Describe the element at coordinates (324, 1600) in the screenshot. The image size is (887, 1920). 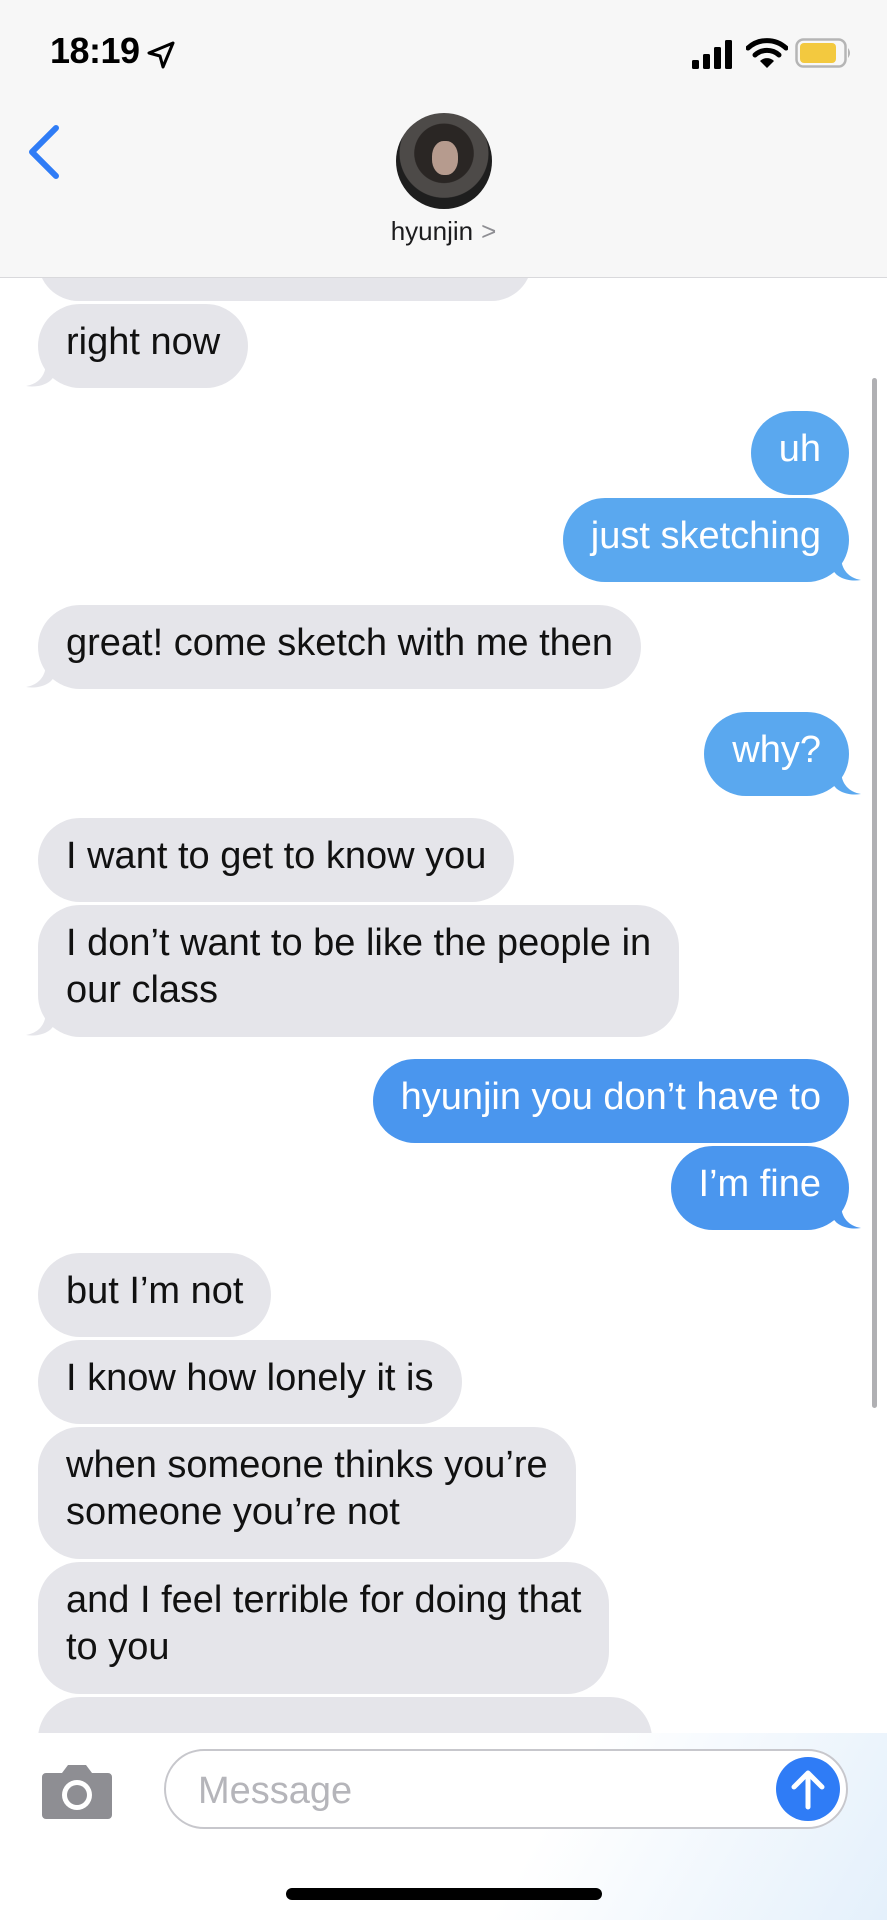
I see `message-text-line: and I feel terrible for doing that` at that location.